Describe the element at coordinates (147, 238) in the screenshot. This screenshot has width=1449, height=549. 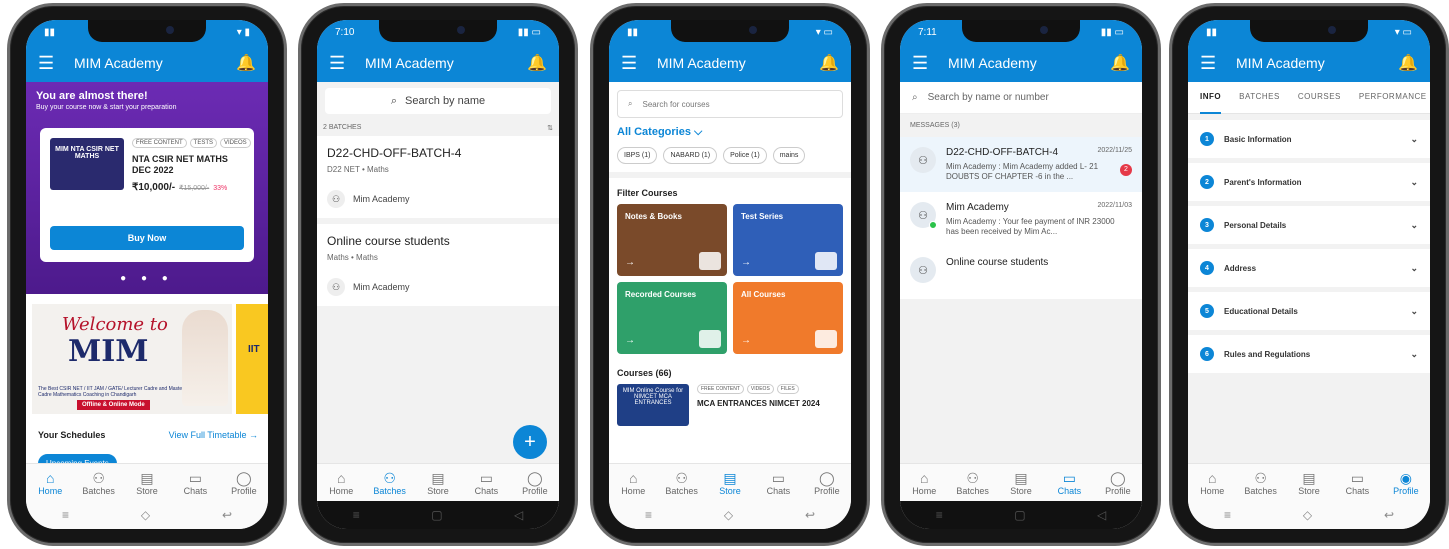
I see `buy-now-button: Buy Now` at that location.